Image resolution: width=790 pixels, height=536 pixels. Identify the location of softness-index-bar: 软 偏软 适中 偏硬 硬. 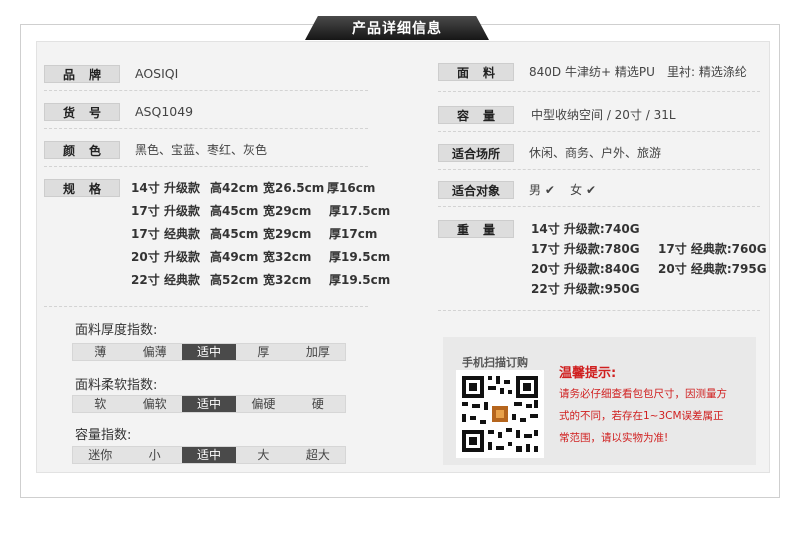
(209, 404).